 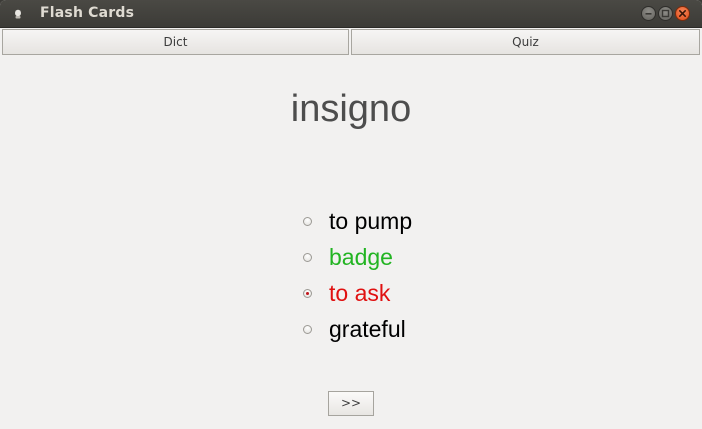 I want to click on tab-dict: Dict, so click(x=175, y=42).